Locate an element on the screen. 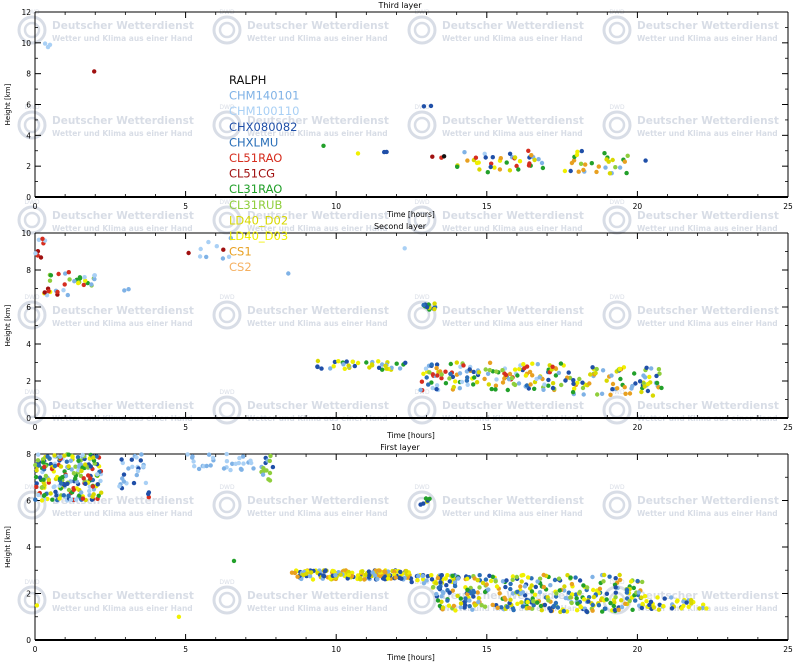 The image size is (800, 665). y-tick-label: 12 is located at coordinates (26, 12).